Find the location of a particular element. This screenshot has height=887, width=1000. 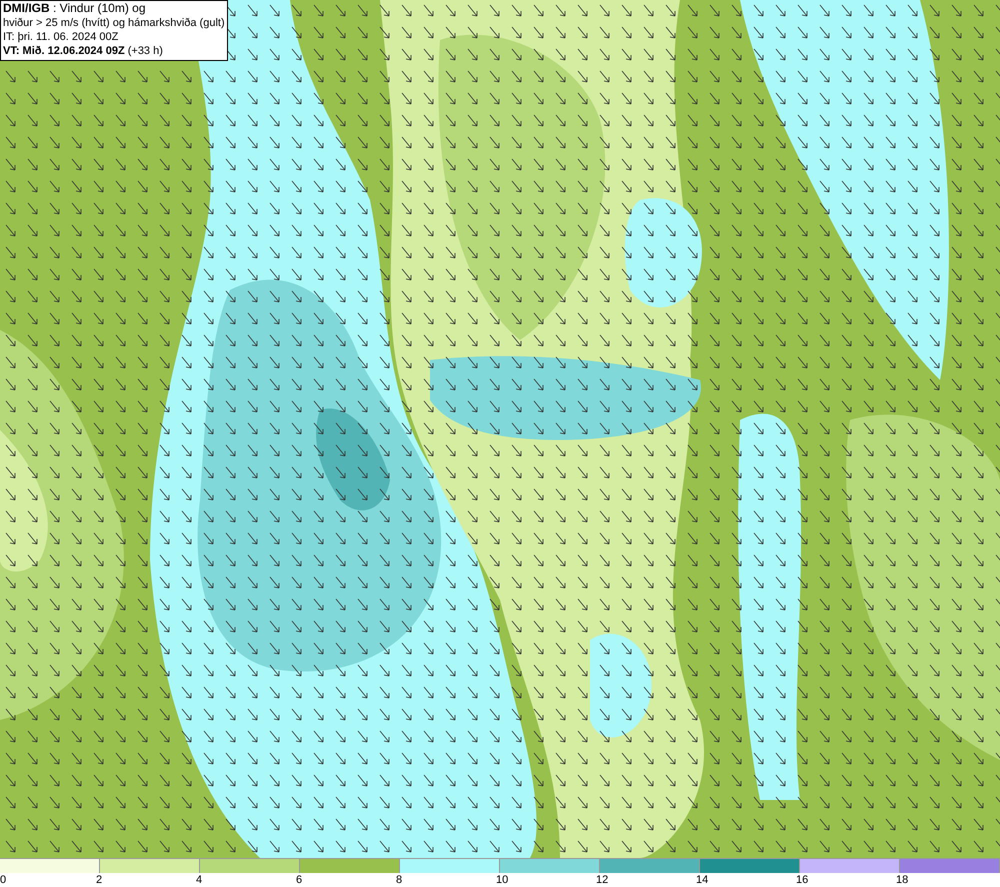

legend-label: 18 is located at coordinates (902, 880).